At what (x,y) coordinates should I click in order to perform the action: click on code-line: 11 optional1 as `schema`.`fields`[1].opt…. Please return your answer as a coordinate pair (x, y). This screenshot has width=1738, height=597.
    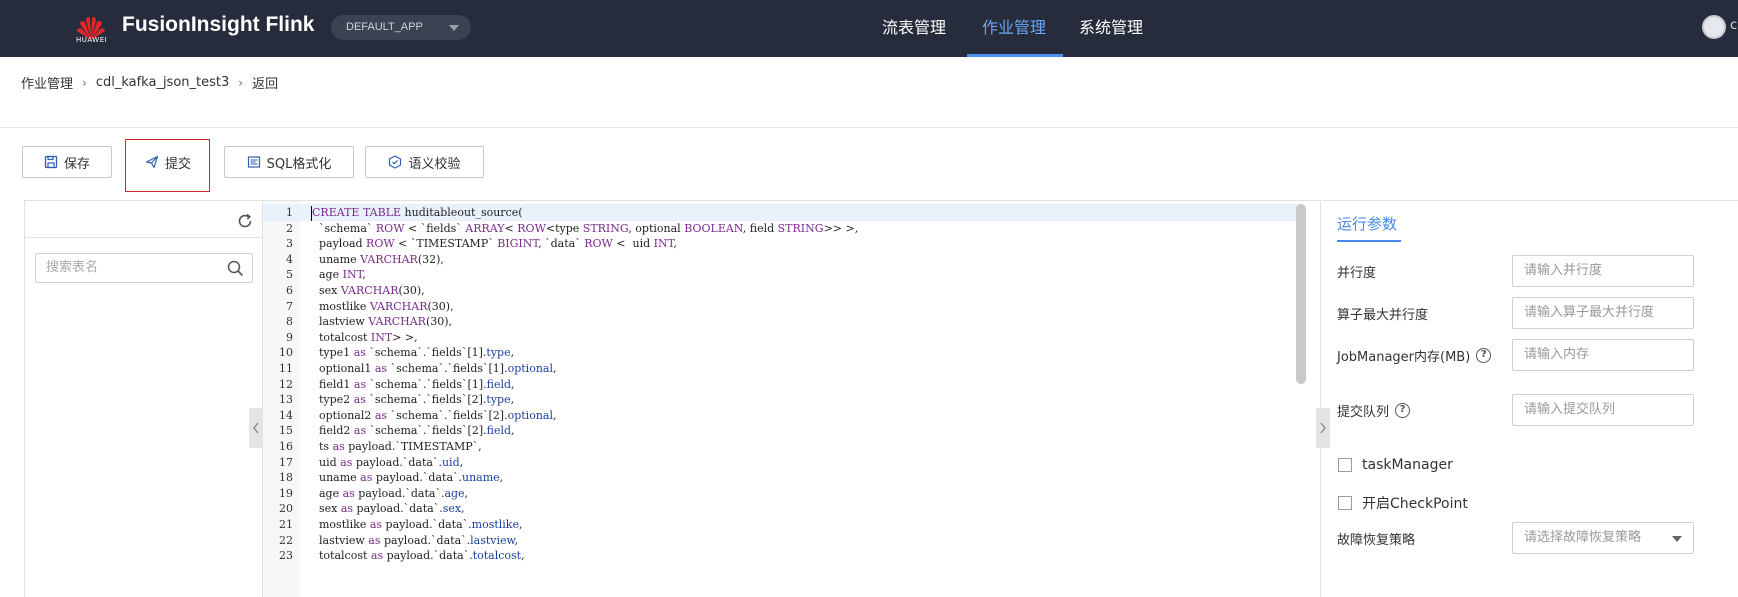
    Looking at the image, I should click on (783, 368).